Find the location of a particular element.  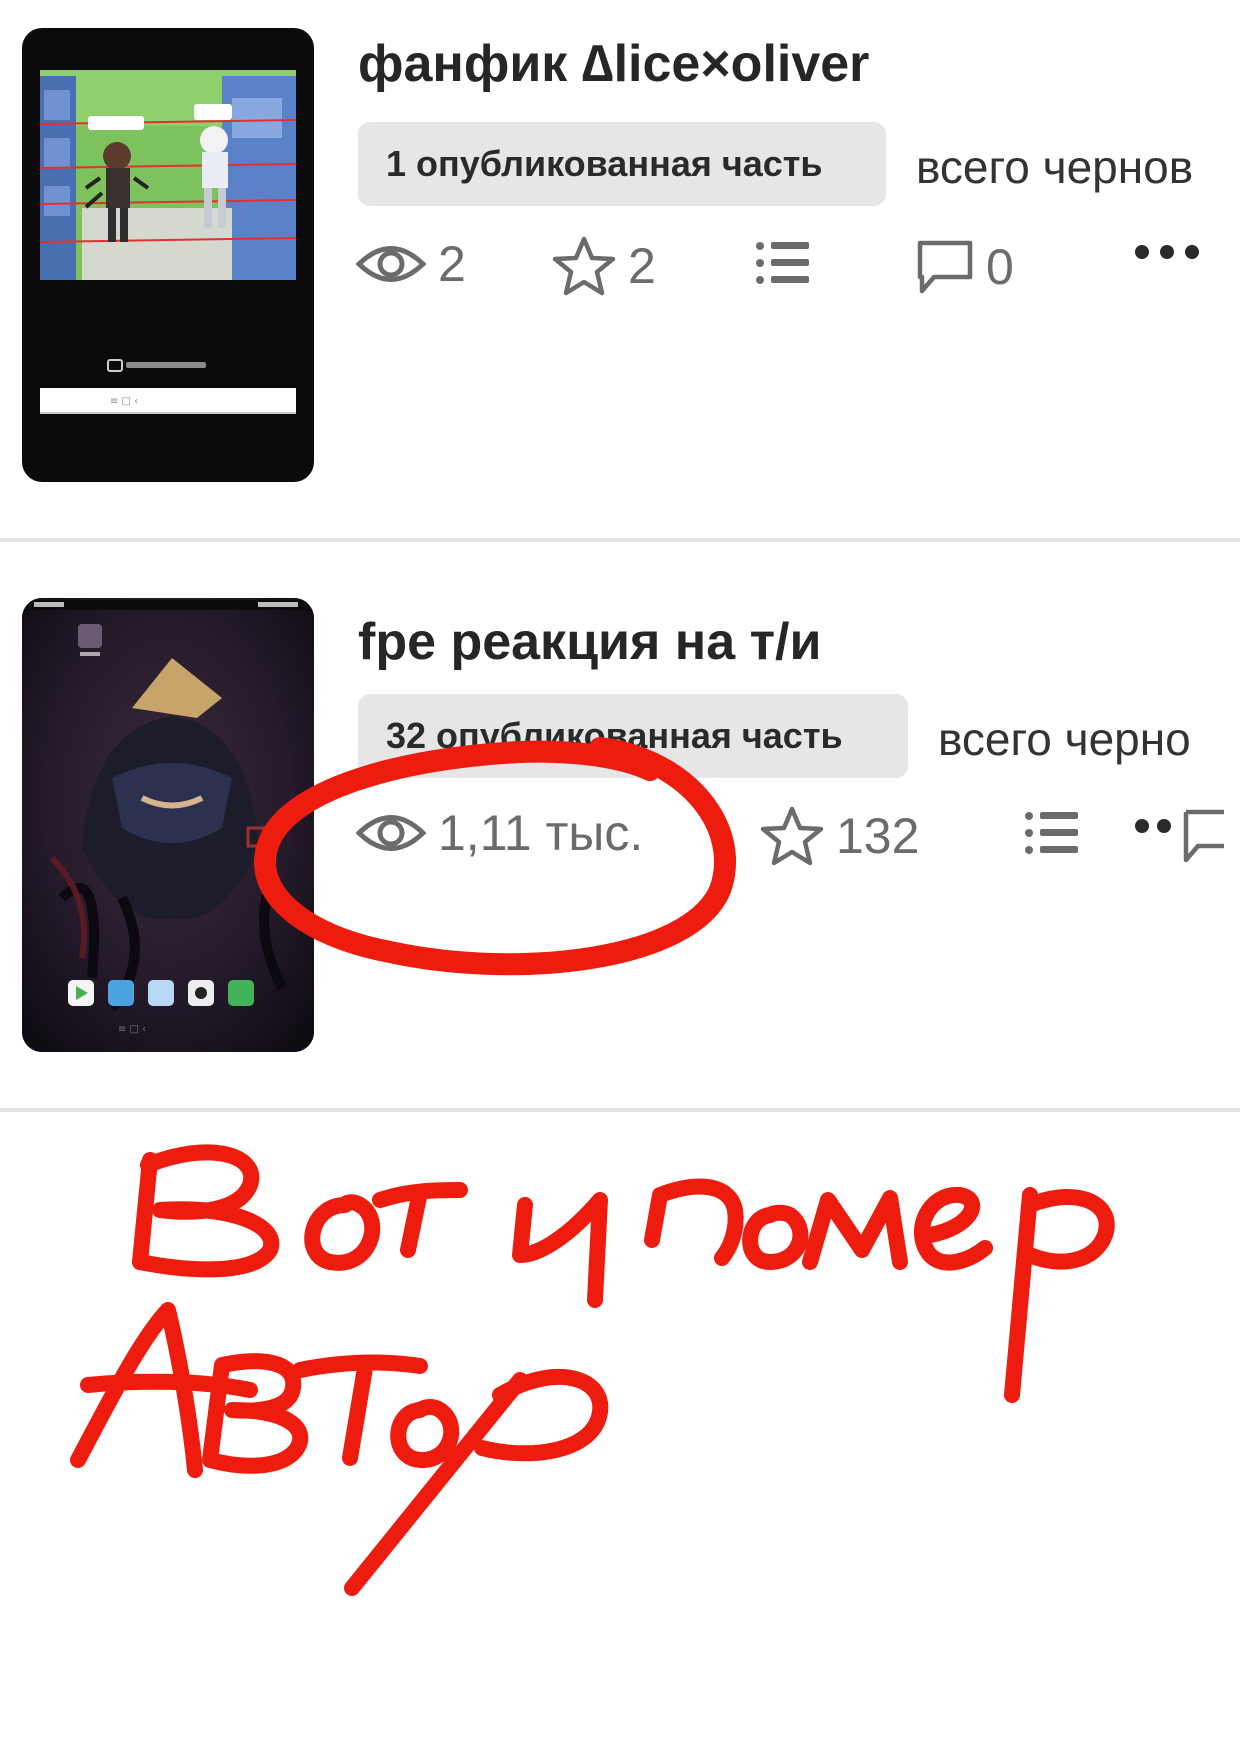

views-stat: 1,11 тыс. is located at coordinates (499, 833).